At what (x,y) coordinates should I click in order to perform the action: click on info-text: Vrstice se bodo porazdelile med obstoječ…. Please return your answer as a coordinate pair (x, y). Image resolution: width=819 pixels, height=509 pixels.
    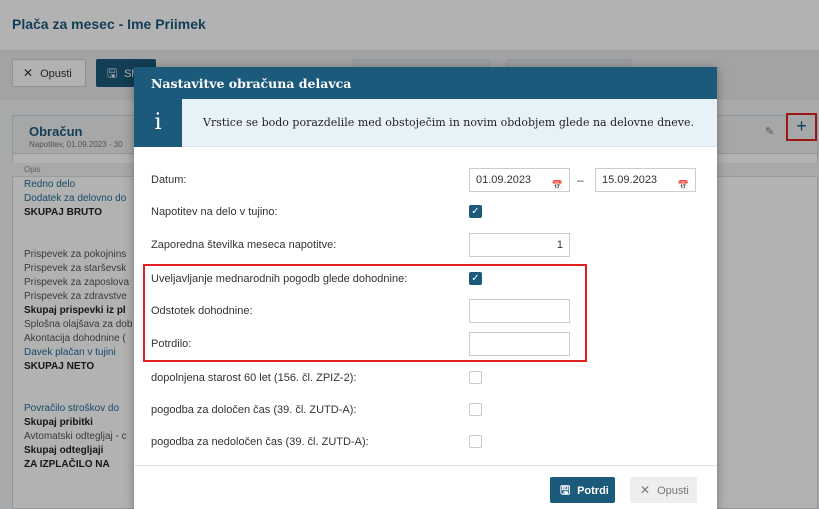
    Looking at the image, I should click on (448, 122).